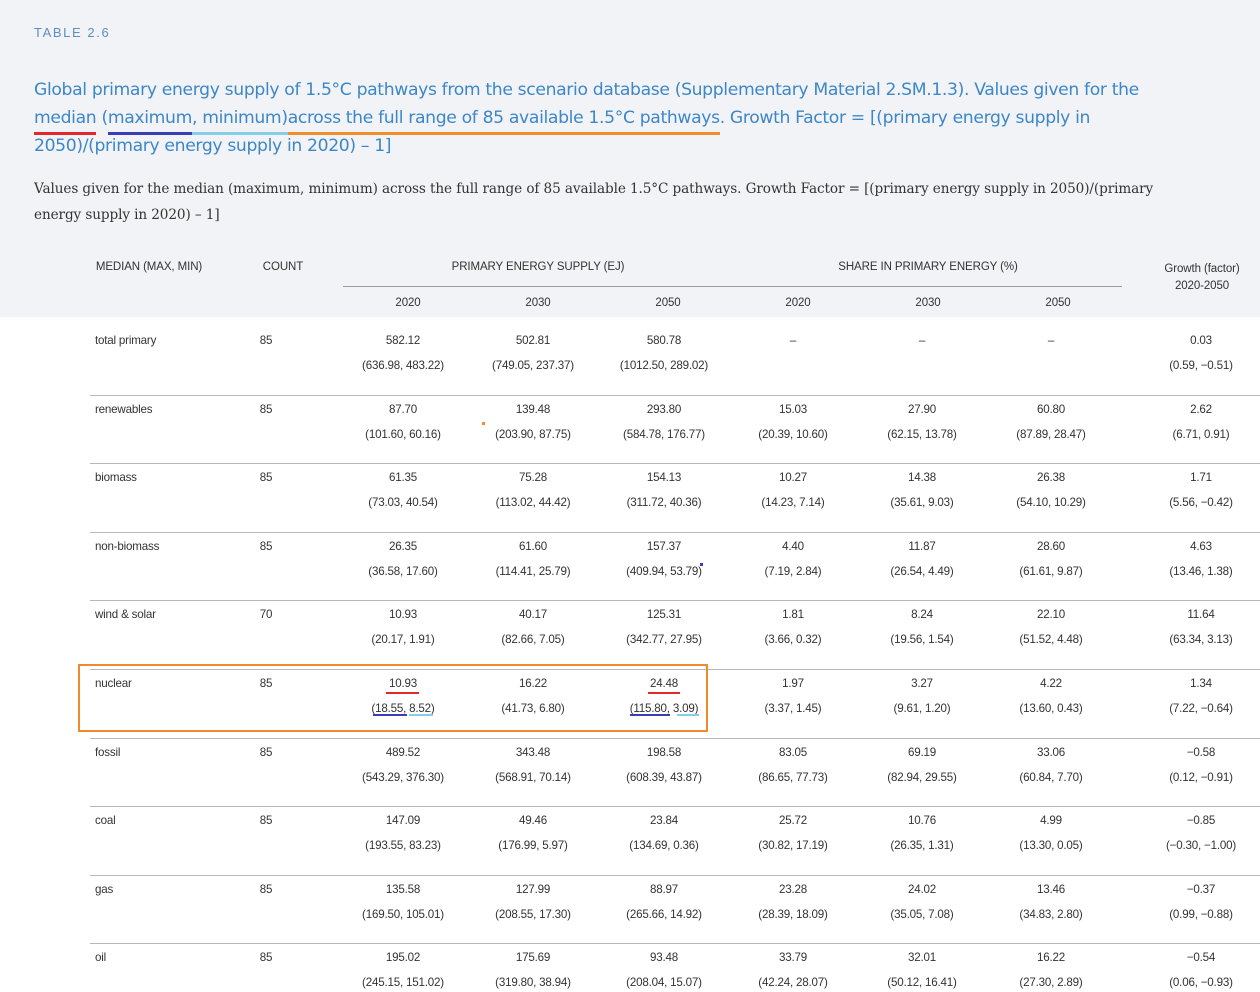  Describe the element at coordinates (1051, 845) in the screenshot. I see `cell-range-coal-5: (13.30, 0.05)` at that location.